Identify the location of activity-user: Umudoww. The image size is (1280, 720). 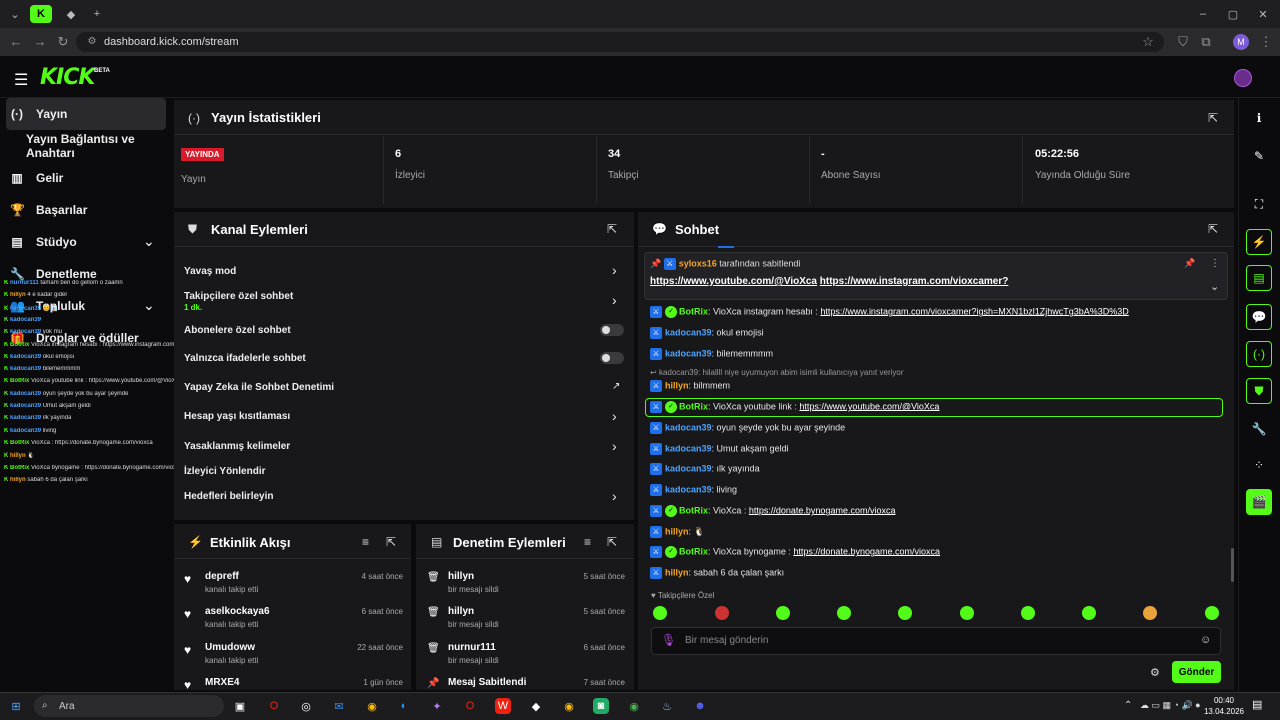
(230, 647).